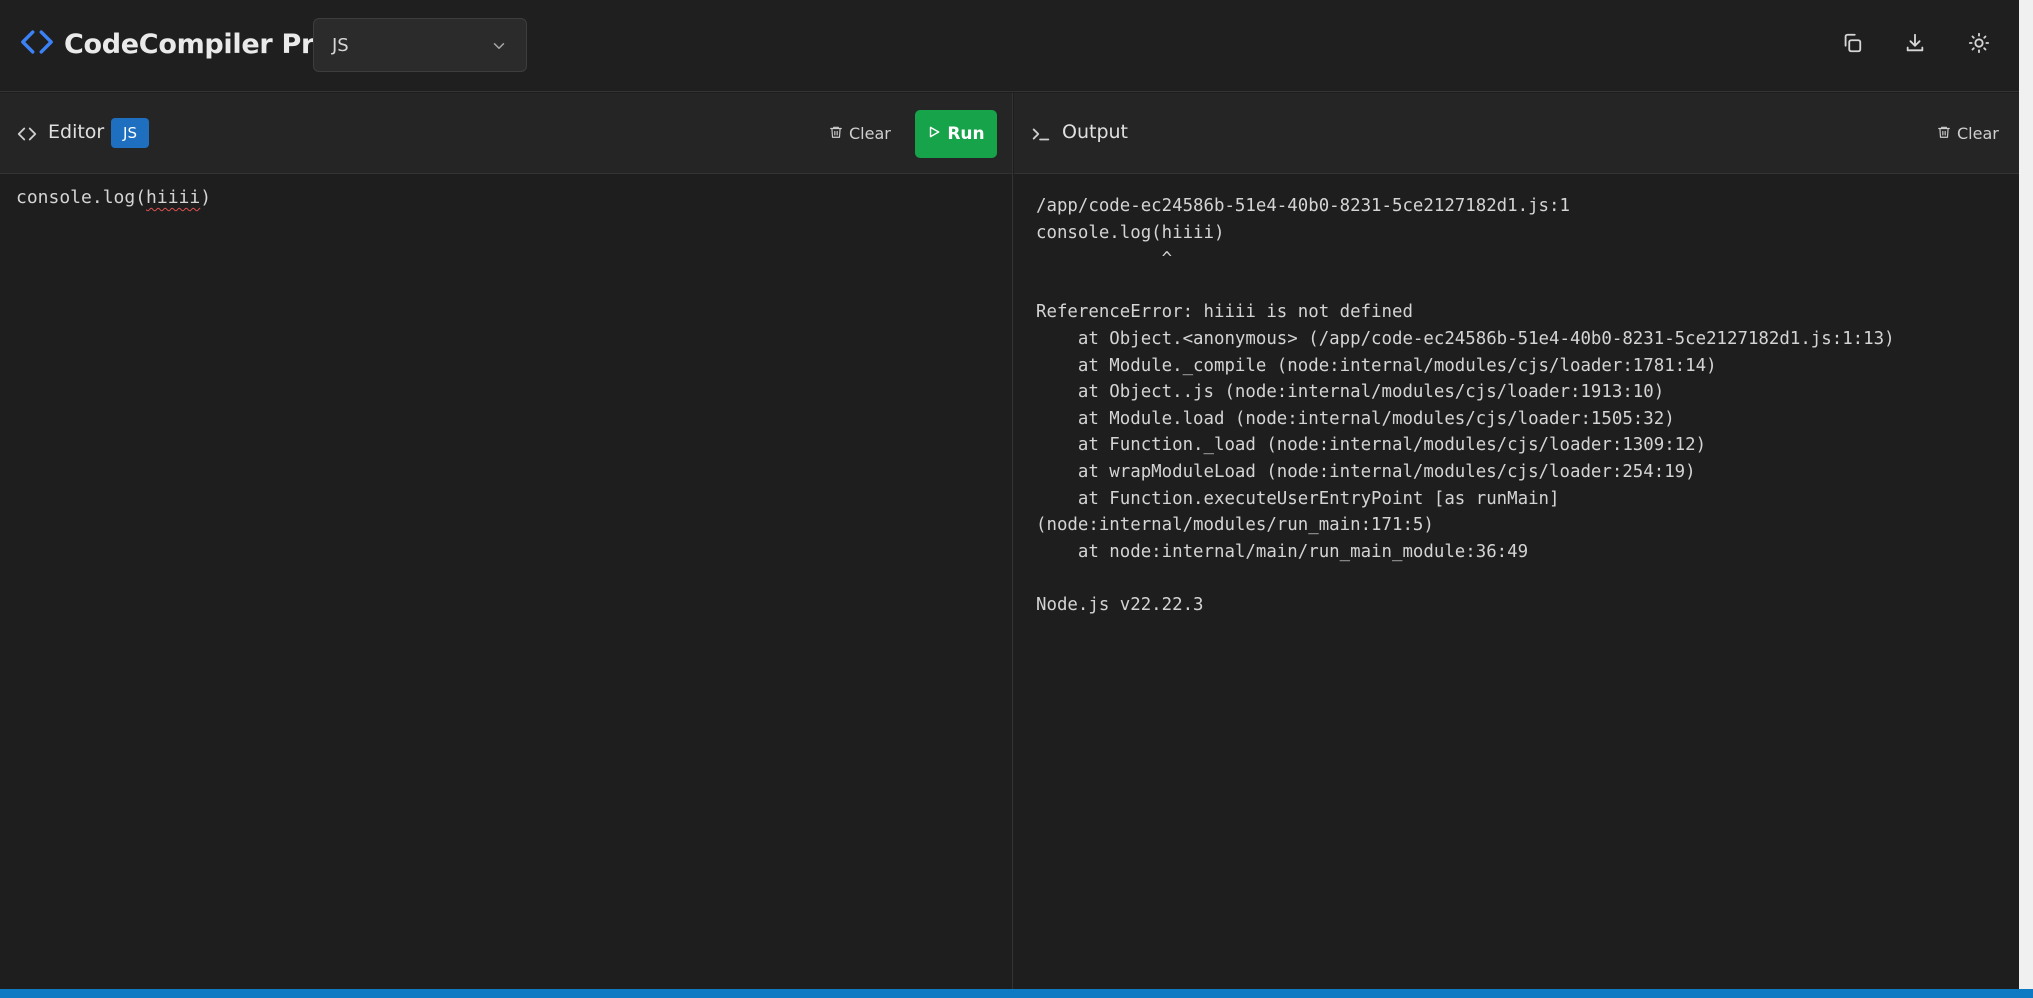  Describe the element at coordinates (420, 45) in the screenshot. I see `language-select: JS` at that location.